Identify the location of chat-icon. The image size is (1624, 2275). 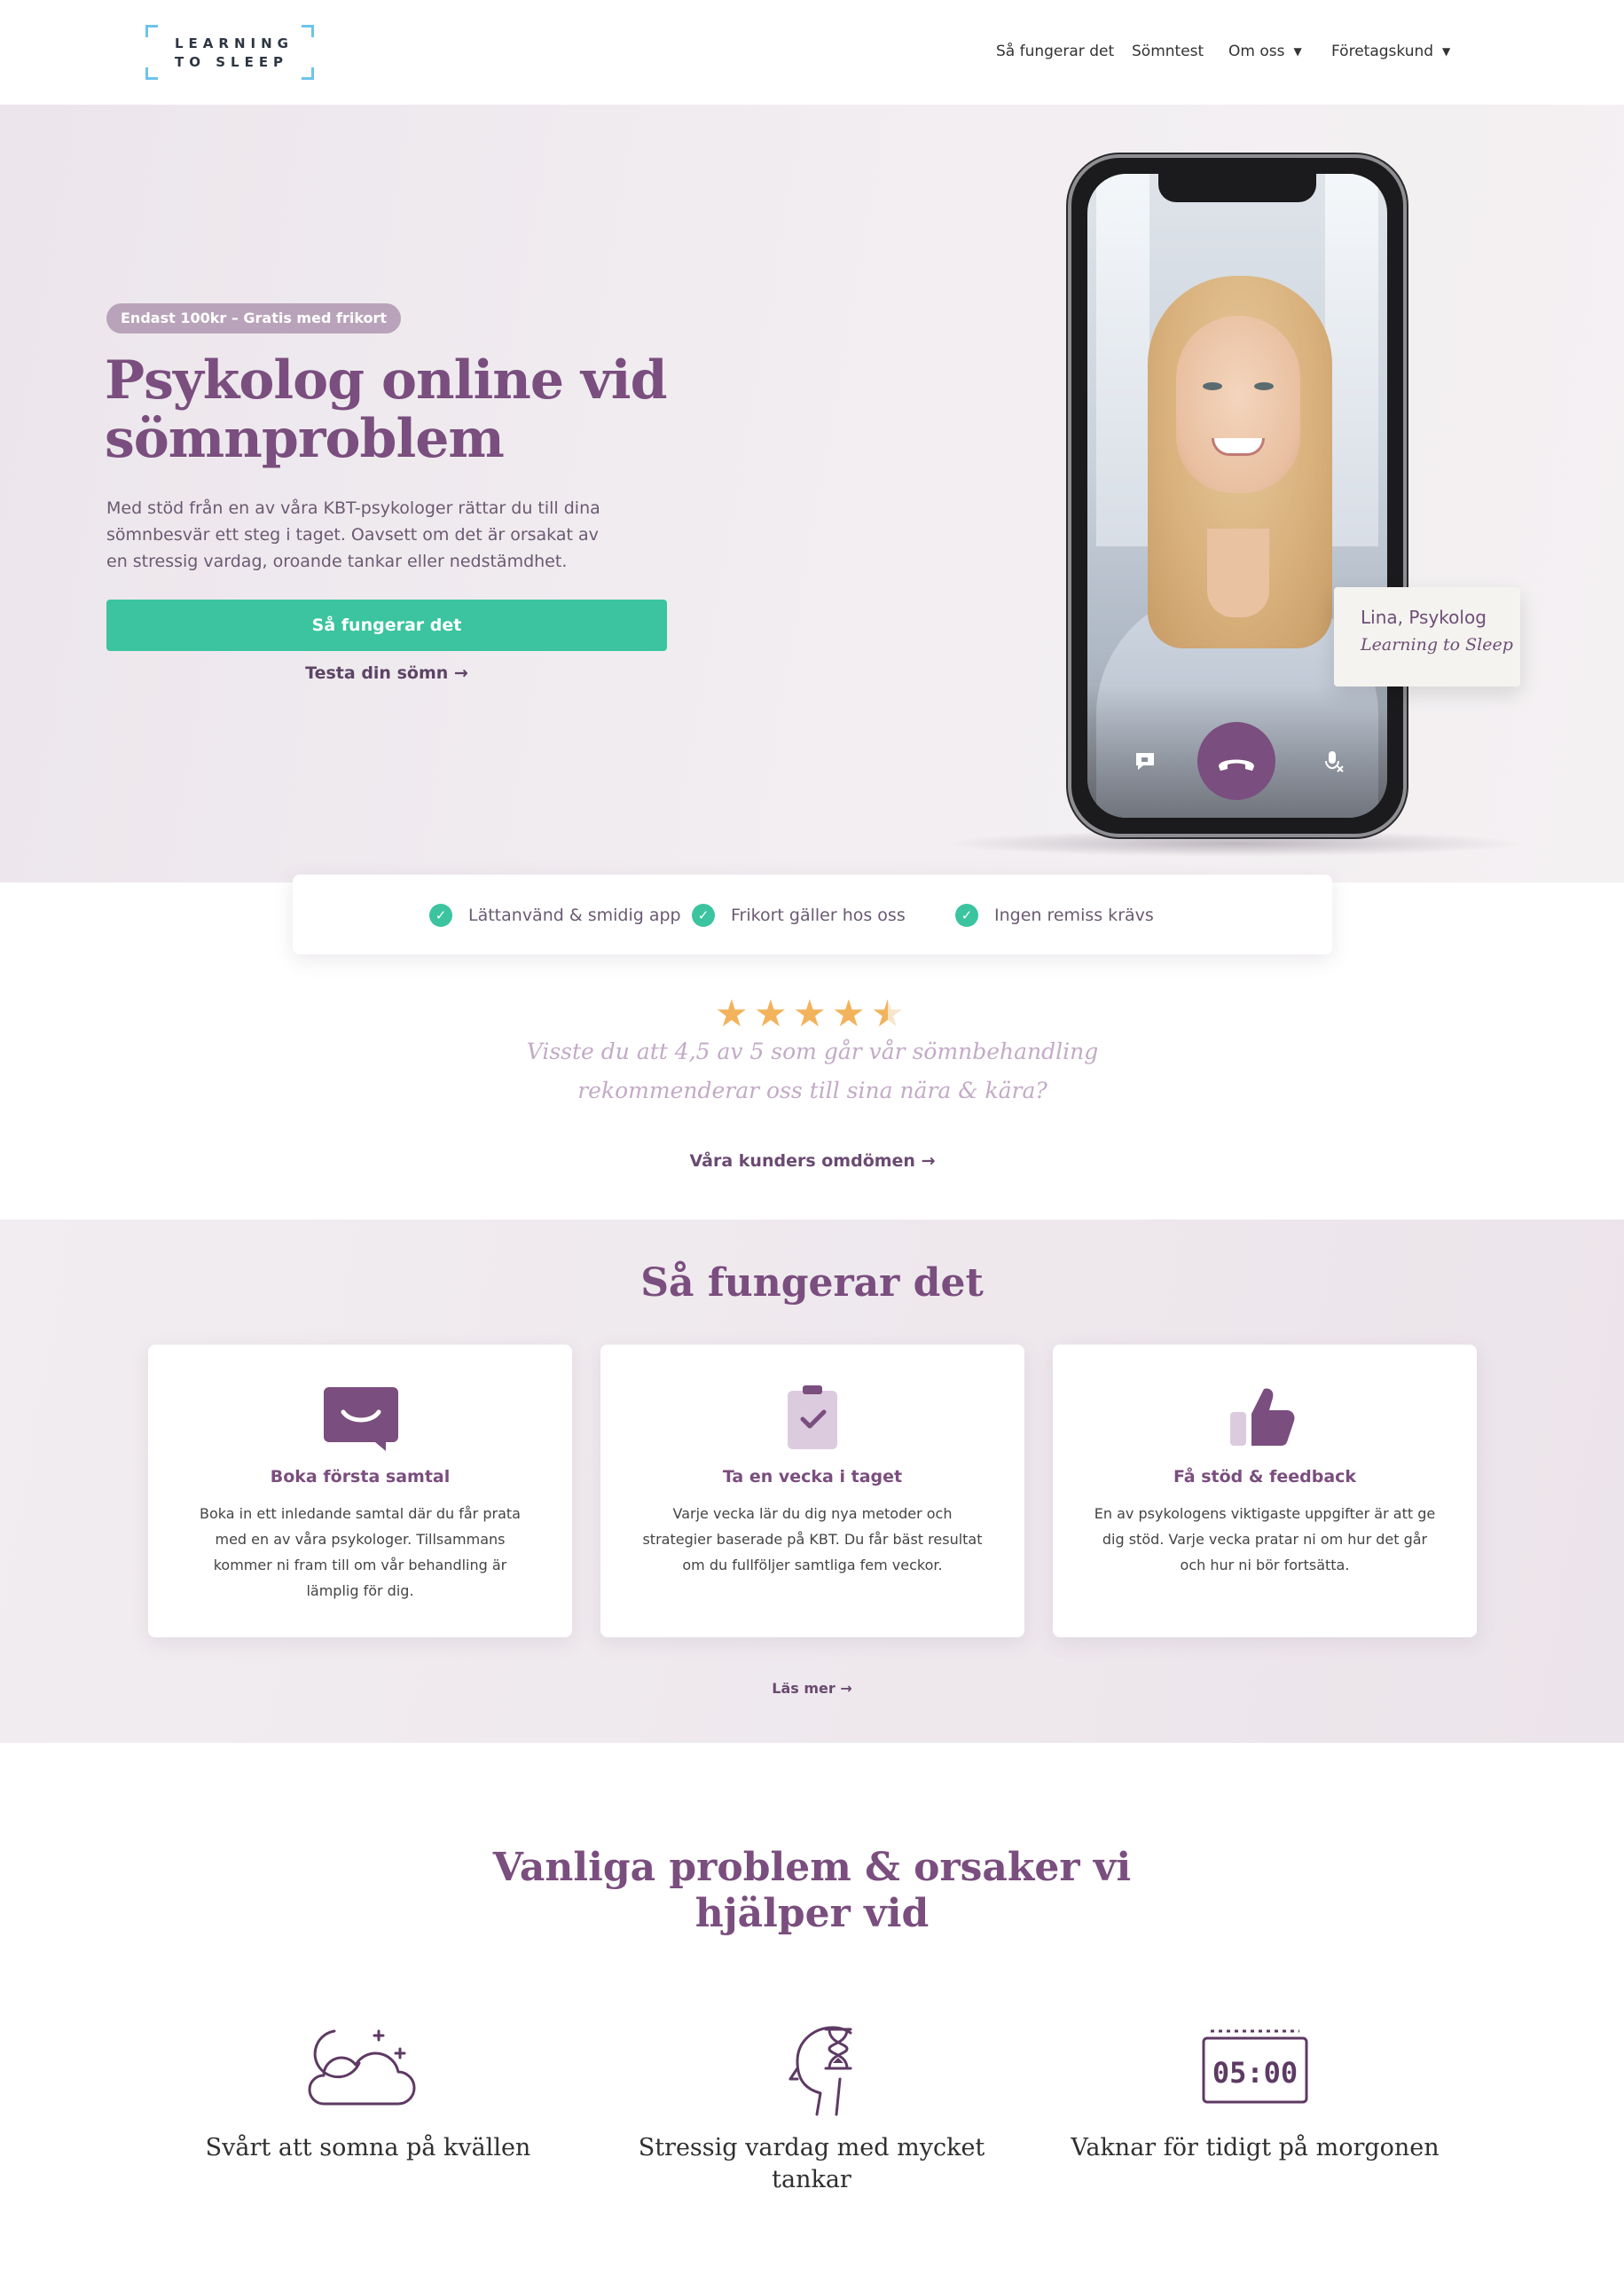
(1145, 762).